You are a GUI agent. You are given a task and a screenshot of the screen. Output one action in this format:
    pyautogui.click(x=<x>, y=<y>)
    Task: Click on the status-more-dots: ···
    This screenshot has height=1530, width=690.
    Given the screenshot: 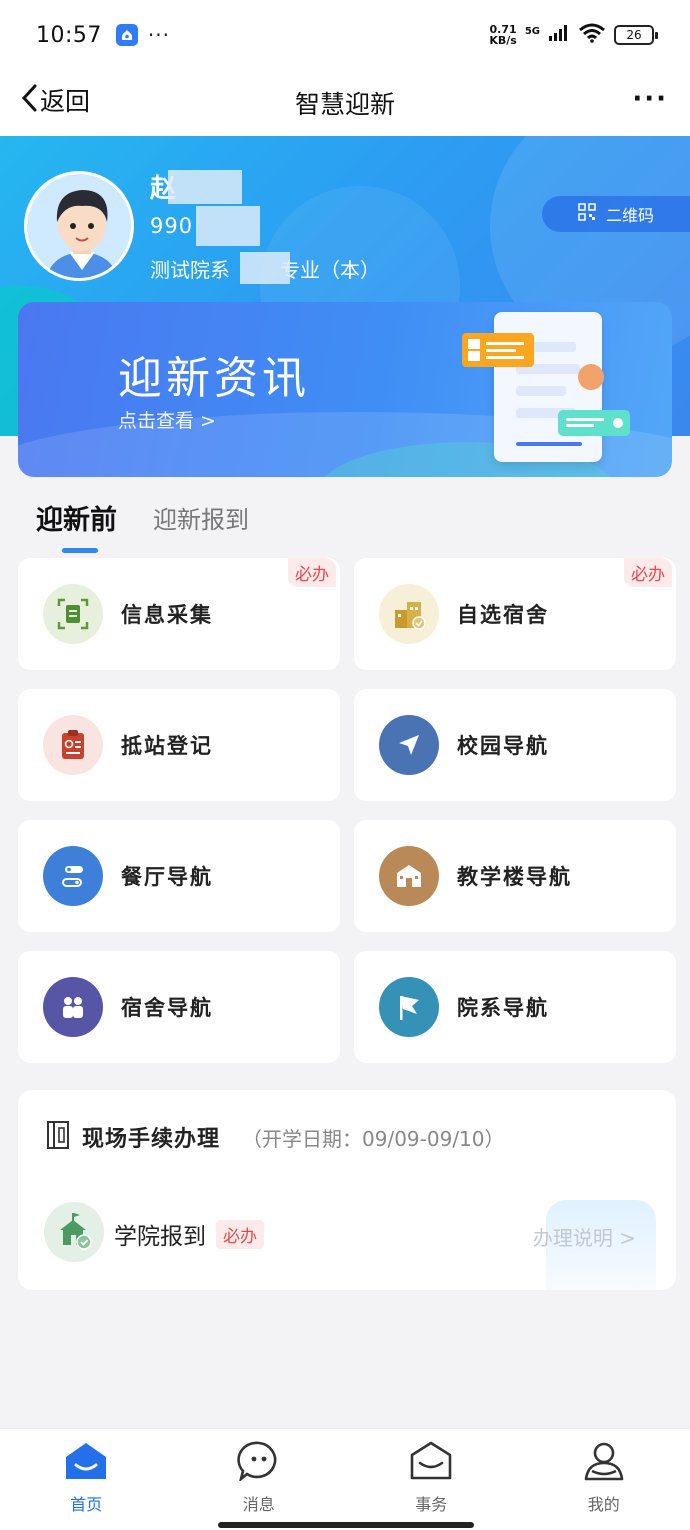 What is the action you would take?
    pyautogui.click(x=158, y=35)
    